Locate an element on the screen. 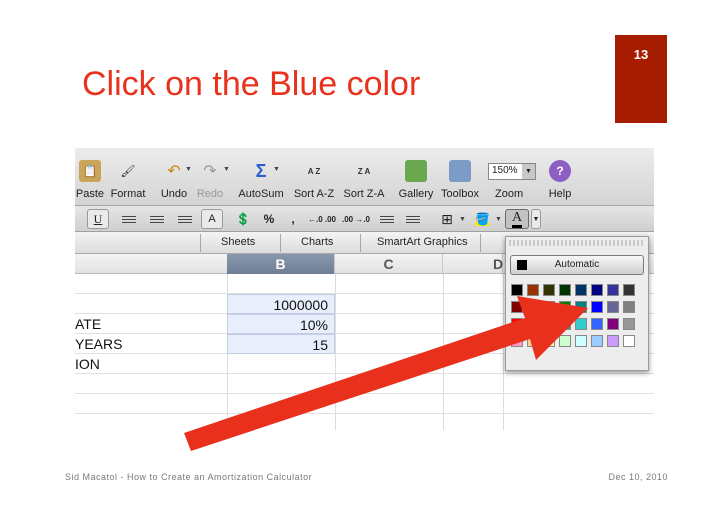 The height and width of the screenshot is (514, 728). tab-sheets: Sheets is located at coordinates (238, 242).